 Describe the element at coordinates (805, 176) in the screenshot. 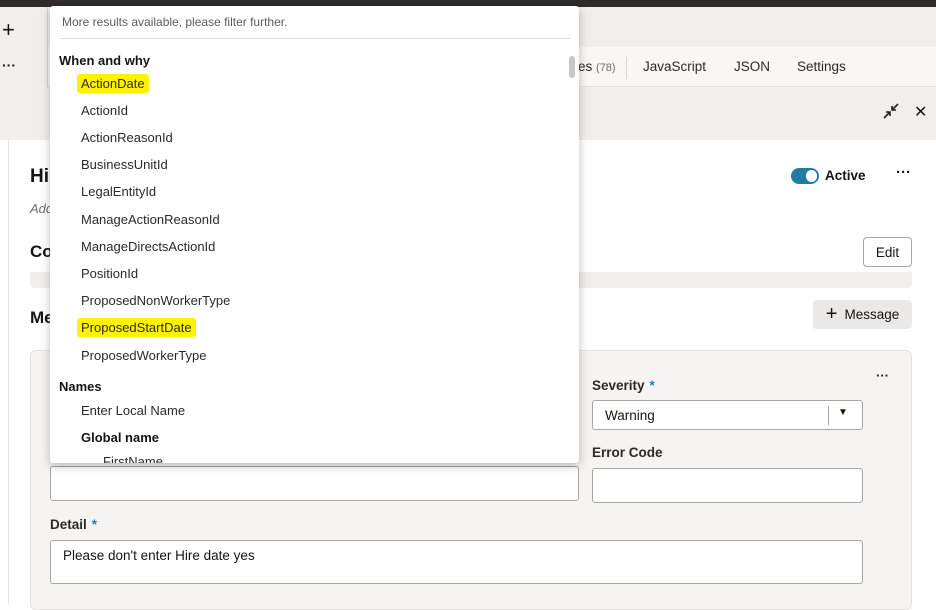

I see `active-toggle` at that location.